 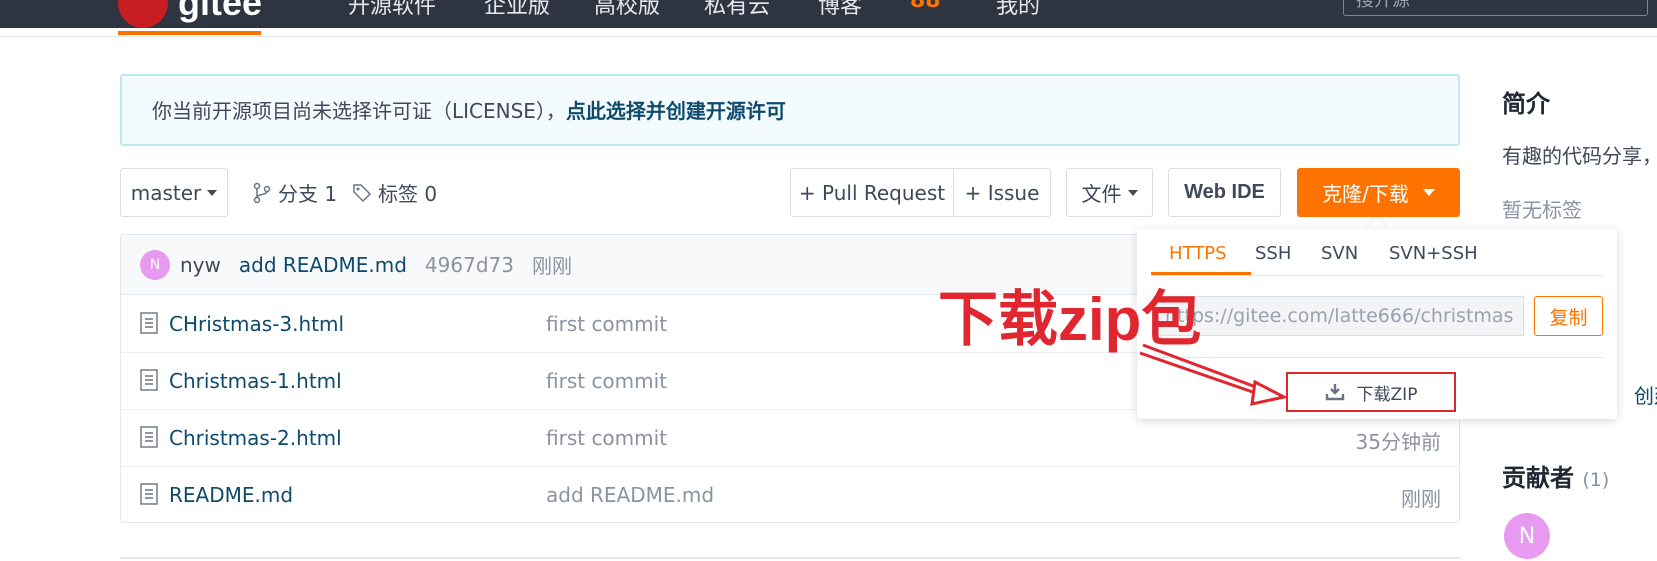 What do you see at coordinates (828, 36) in the screenshot?
I see `nav-divider` at bounding box center [828, 36].